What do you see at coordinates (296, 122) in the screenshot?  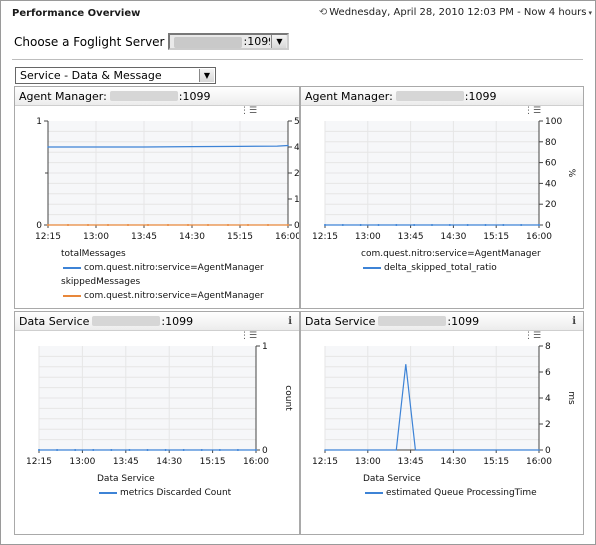 I see `y-tick-label: 56000` at bounding box center [296, 122].